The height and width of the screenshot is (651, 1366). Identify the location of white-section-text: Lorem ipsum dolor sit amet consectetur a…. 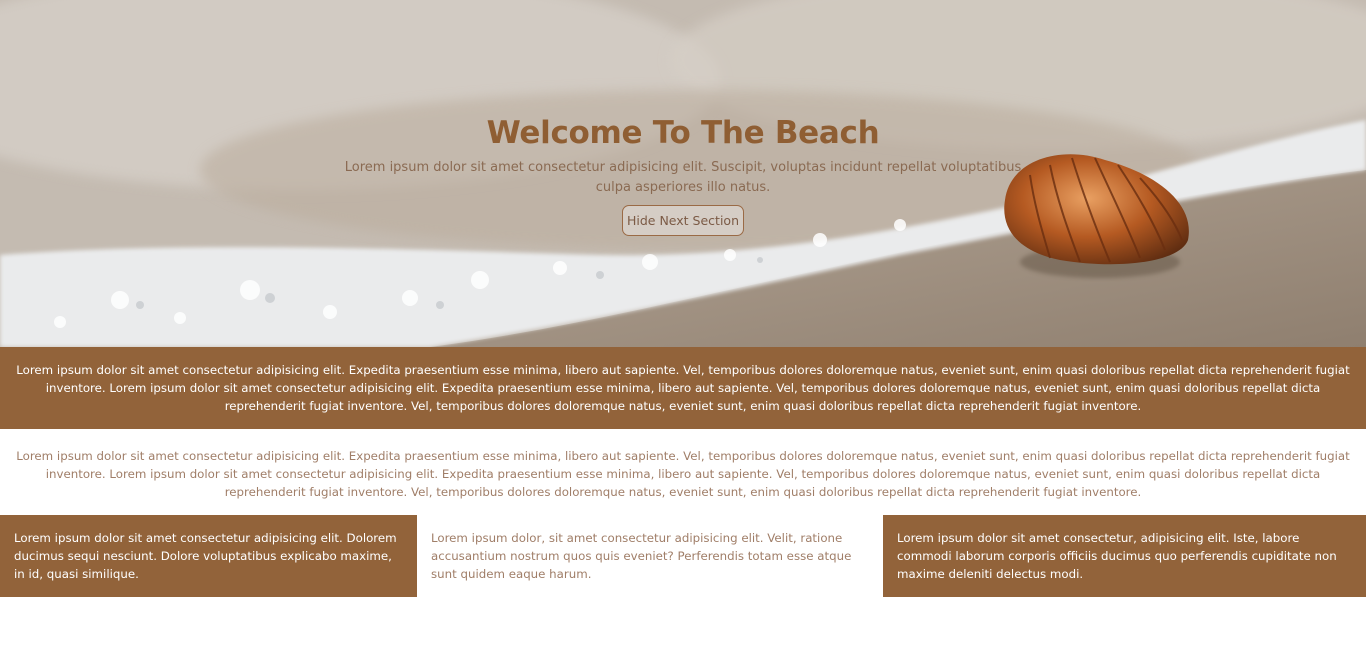
(683, 474).